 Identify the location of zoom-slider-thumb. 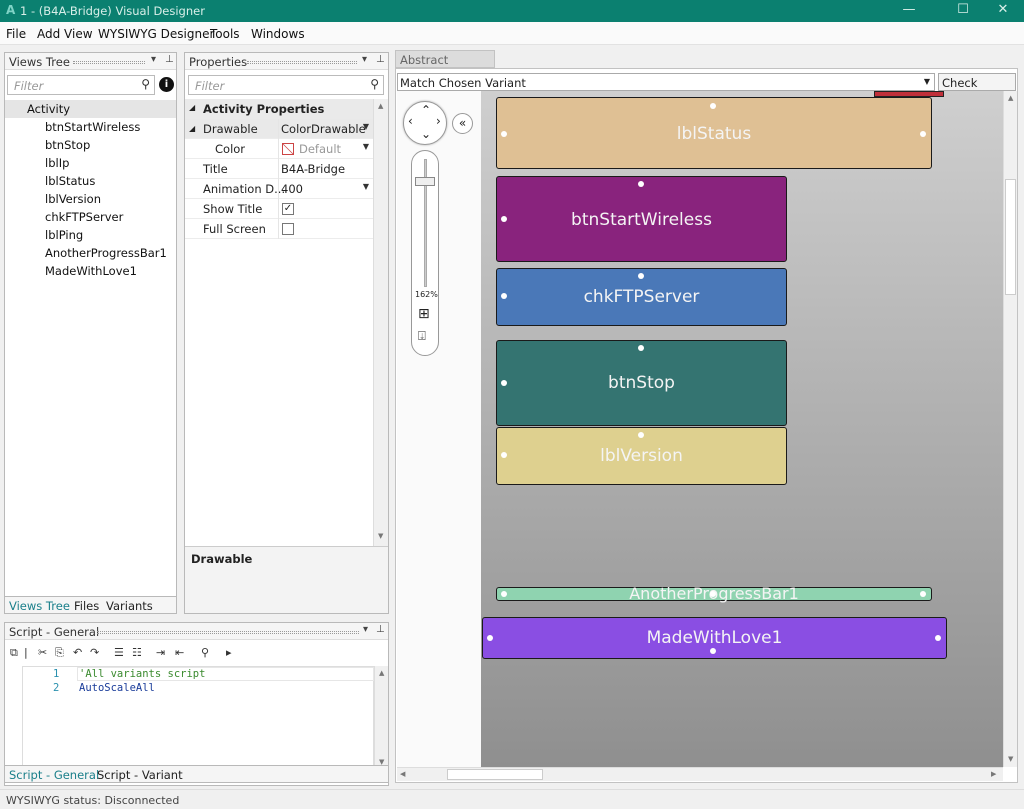
(425, 181).